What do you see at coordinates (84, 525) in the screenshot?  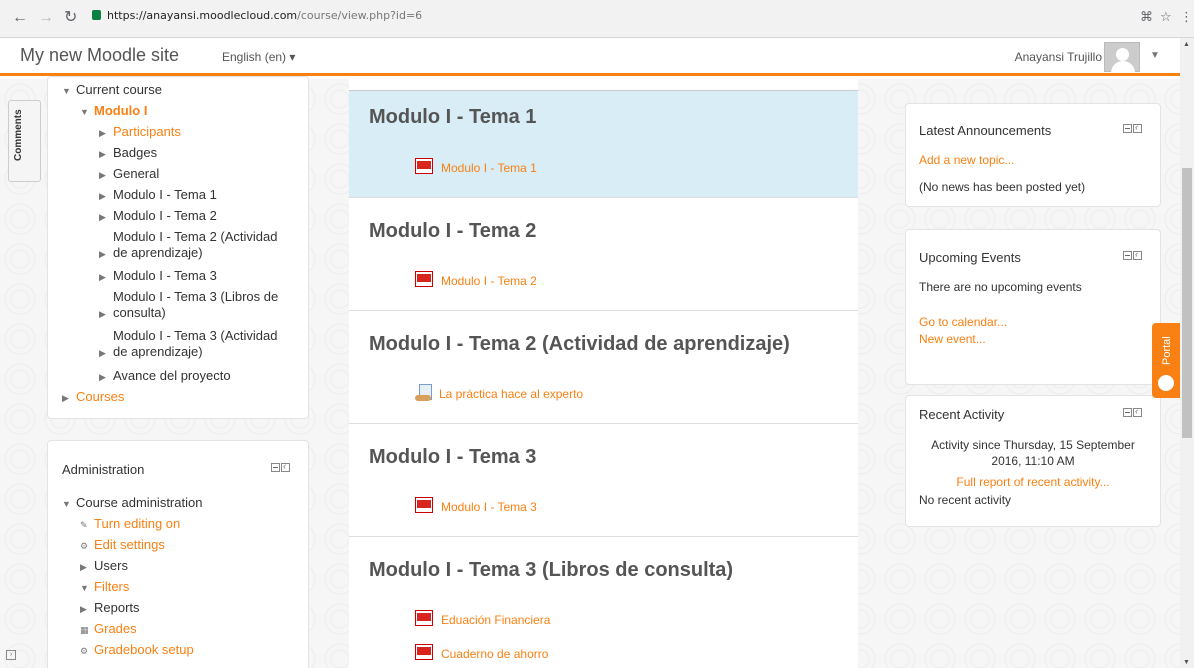 I see `pencil-icon: ✎` at bounding box center [84, 525].